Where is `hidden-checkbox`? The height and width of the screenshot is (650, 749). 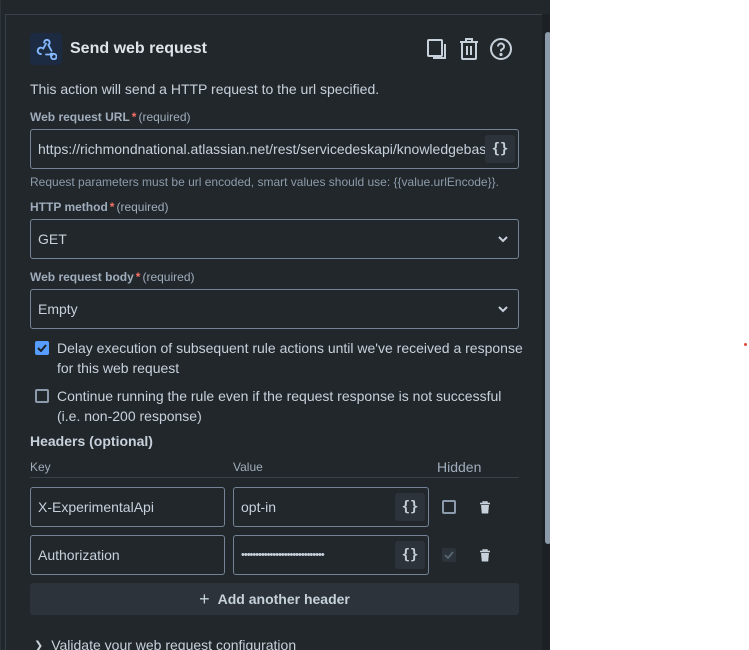
hidden-checkbox is located at coordinates (449, 507).